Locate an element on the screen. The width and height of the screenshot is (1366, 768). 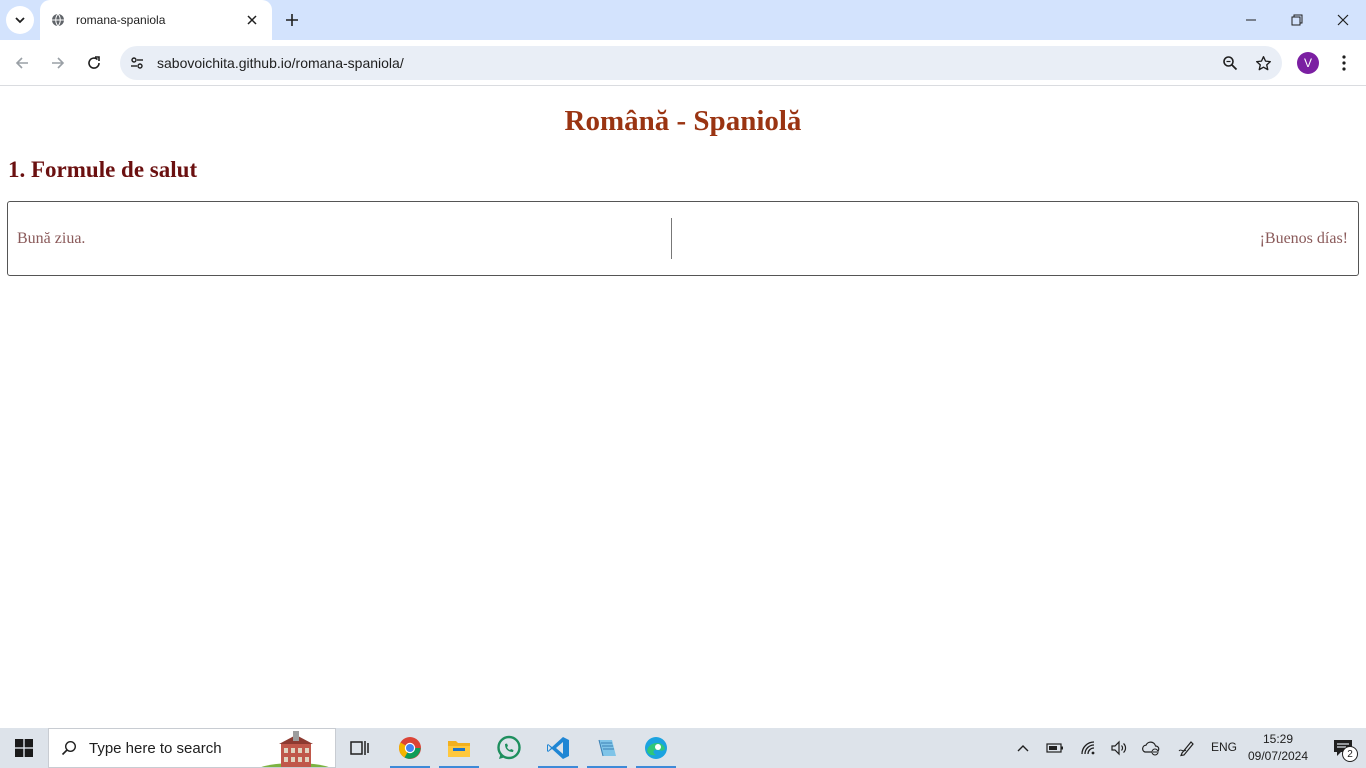
notepad-icon is located at coordinates (607, 748).